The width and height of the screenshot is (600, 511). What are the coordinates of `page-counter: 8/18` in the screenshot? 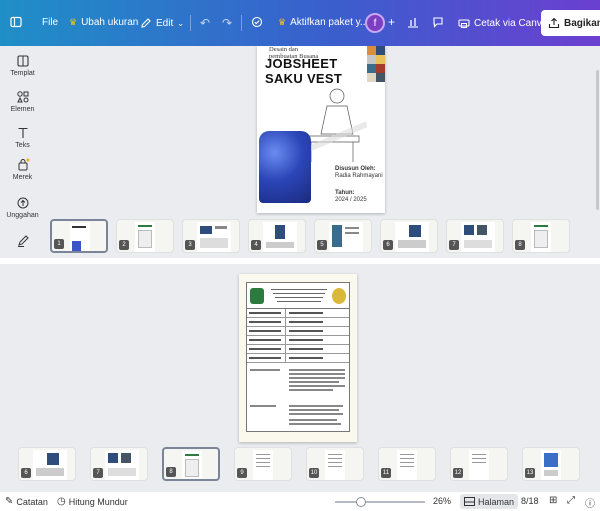 It's located at (530, 501).